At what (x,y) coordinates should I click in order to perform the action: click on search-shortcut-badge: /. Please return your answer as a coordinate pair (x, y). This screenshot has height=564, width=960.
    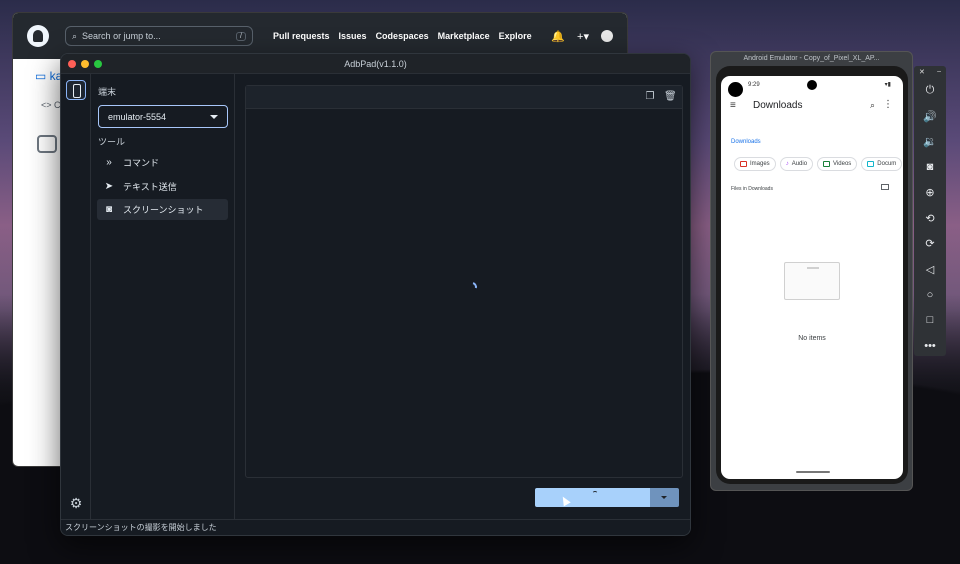
    Looking at the image, I should click on (241, 36).